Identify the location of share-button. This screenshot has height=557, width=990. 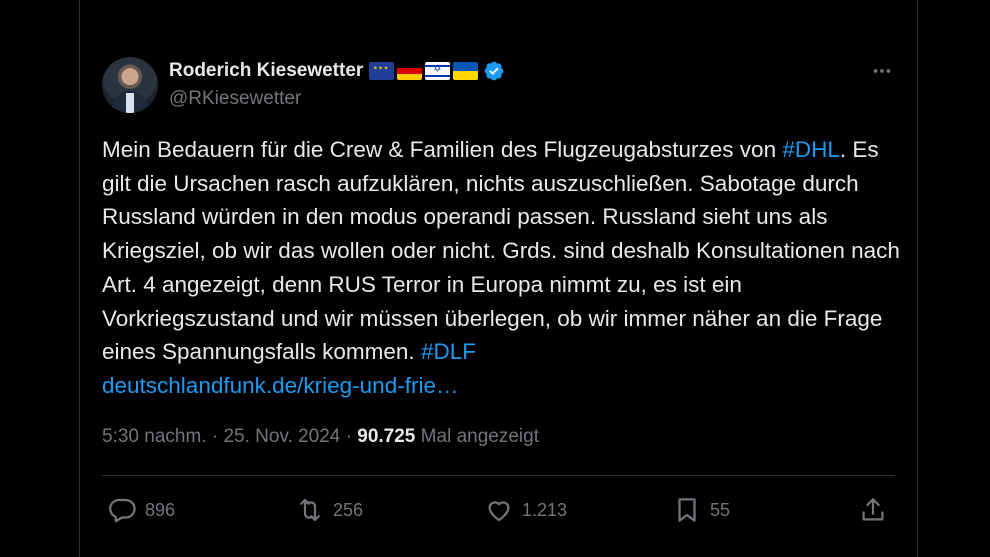
(873, 510).